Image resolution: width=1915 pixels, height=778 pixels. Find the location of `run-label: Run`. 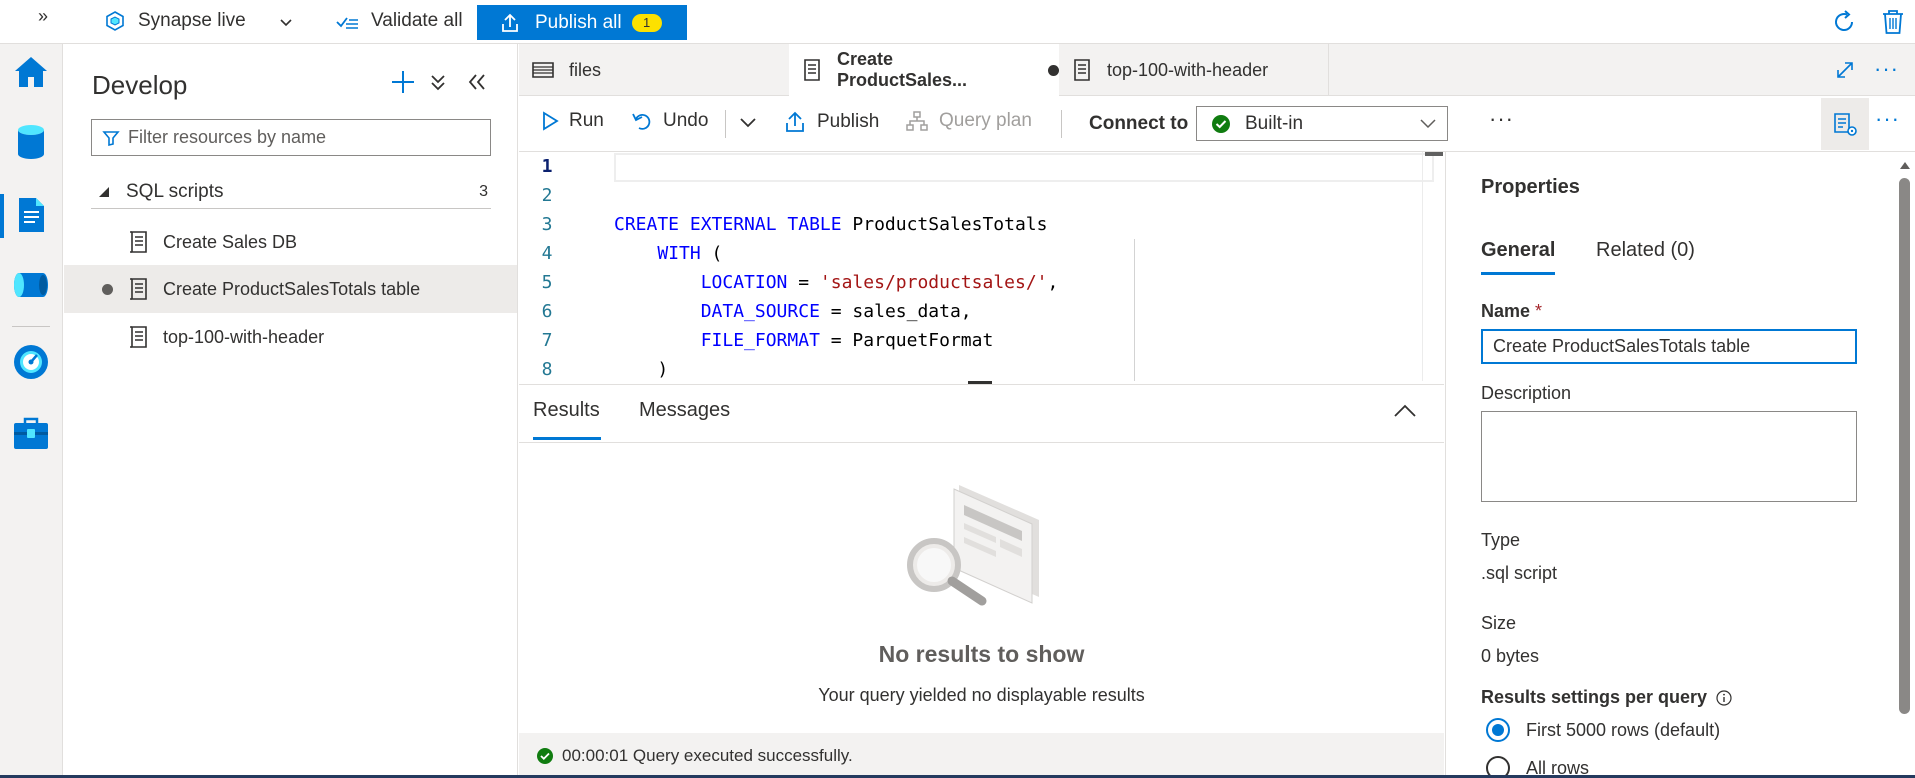

run-label: Run is located at coordinates (586, 120).